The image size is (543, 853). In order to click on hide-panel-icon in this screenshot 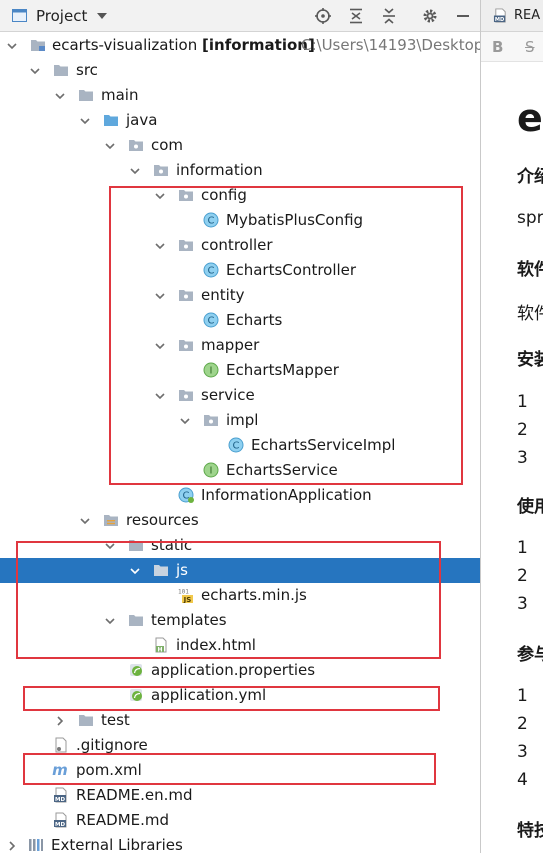, I will do `click(463, 16)`.